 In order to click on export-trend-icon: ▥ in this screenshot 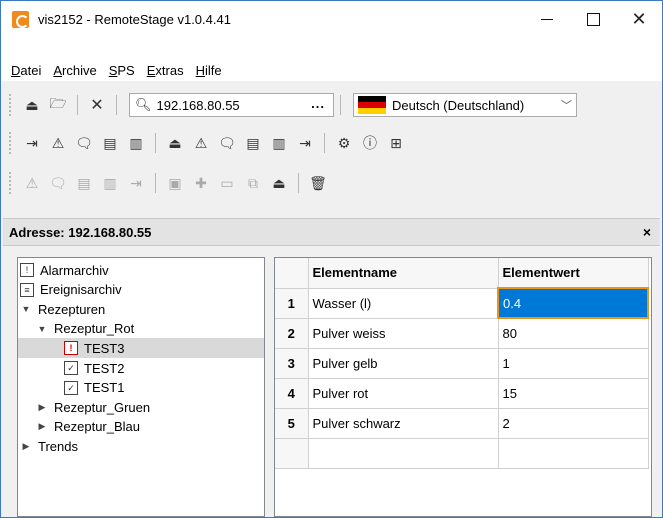, I will do `click(136, 143)`.